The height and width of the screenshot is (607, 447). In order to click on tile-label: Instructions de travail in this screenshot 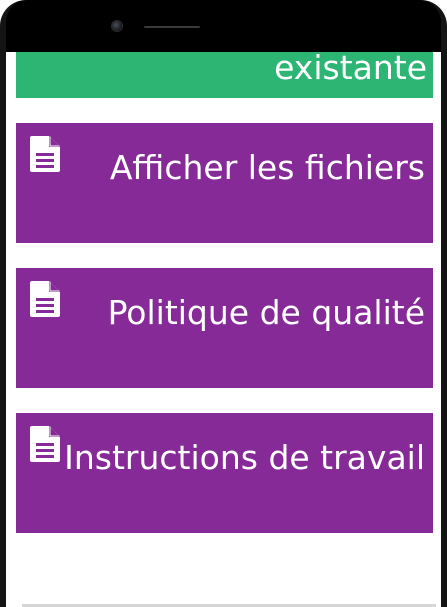, I will do `click(244, 457)`.